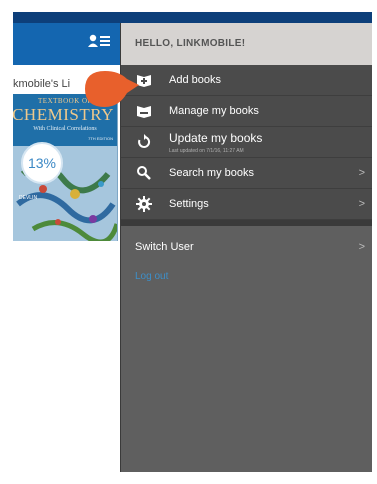 This screenshot has width=377, height=484. What do you see at coordinates (192, 17) in the screenshot?
I see `status-bar` at bounding box center [192, 17].